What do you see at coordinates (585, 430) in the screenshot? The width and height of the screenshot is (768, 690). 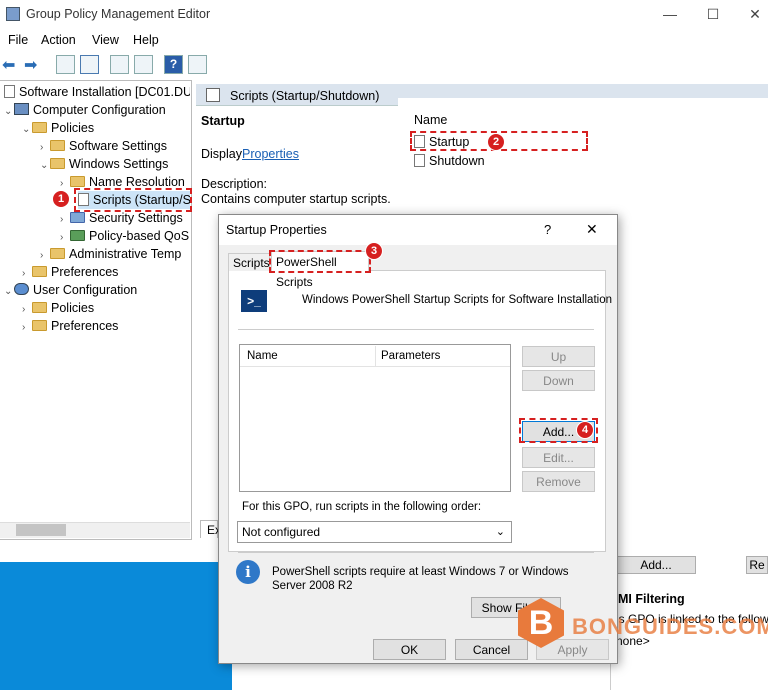 I see `step-badge-4: 4` at bounding box center [585, 430].